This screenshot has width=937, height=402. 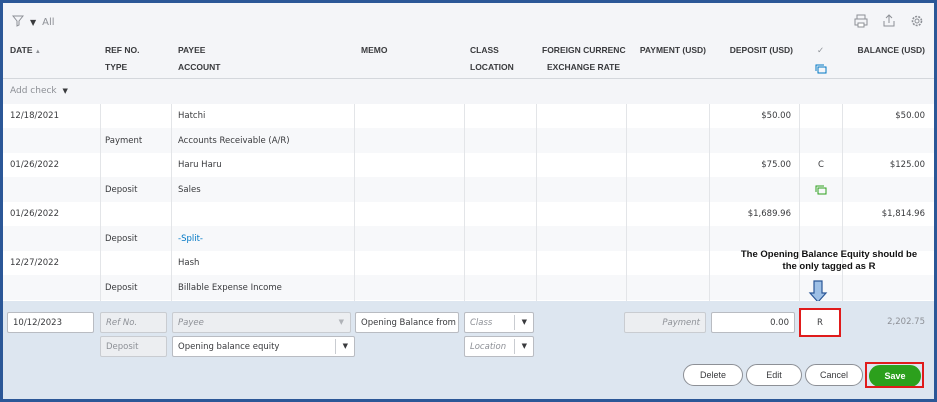 I want to click on foreign-currency-column-header: FOREIGN CURRENC EXCHANGE RATE, so click(x=584, y=59).